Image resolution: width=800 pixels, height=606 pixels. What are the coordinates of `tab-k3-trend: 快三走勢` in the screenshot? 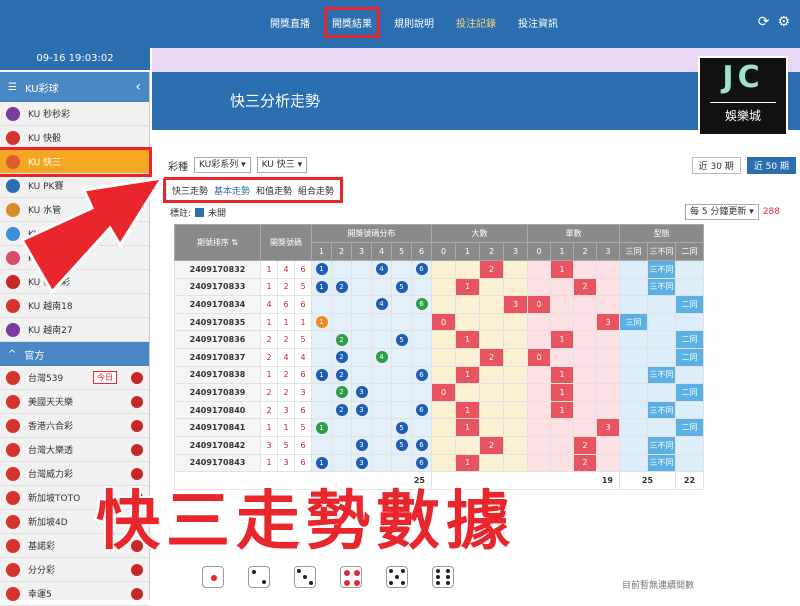 It's located at (190, 190).